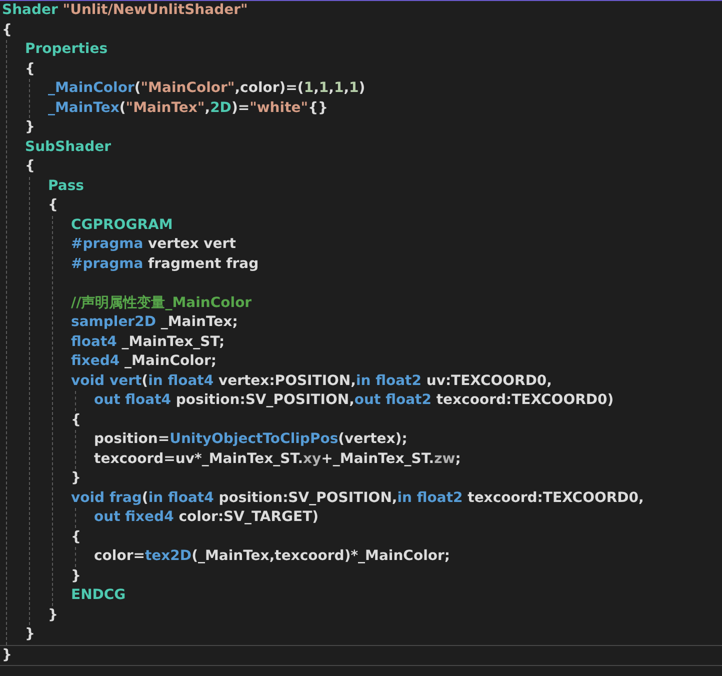  Describe the element at coordinates (188, 108) in the screenshot. I see `code-line: _MainTex("MainTex",2D)="white"{}` at that location.